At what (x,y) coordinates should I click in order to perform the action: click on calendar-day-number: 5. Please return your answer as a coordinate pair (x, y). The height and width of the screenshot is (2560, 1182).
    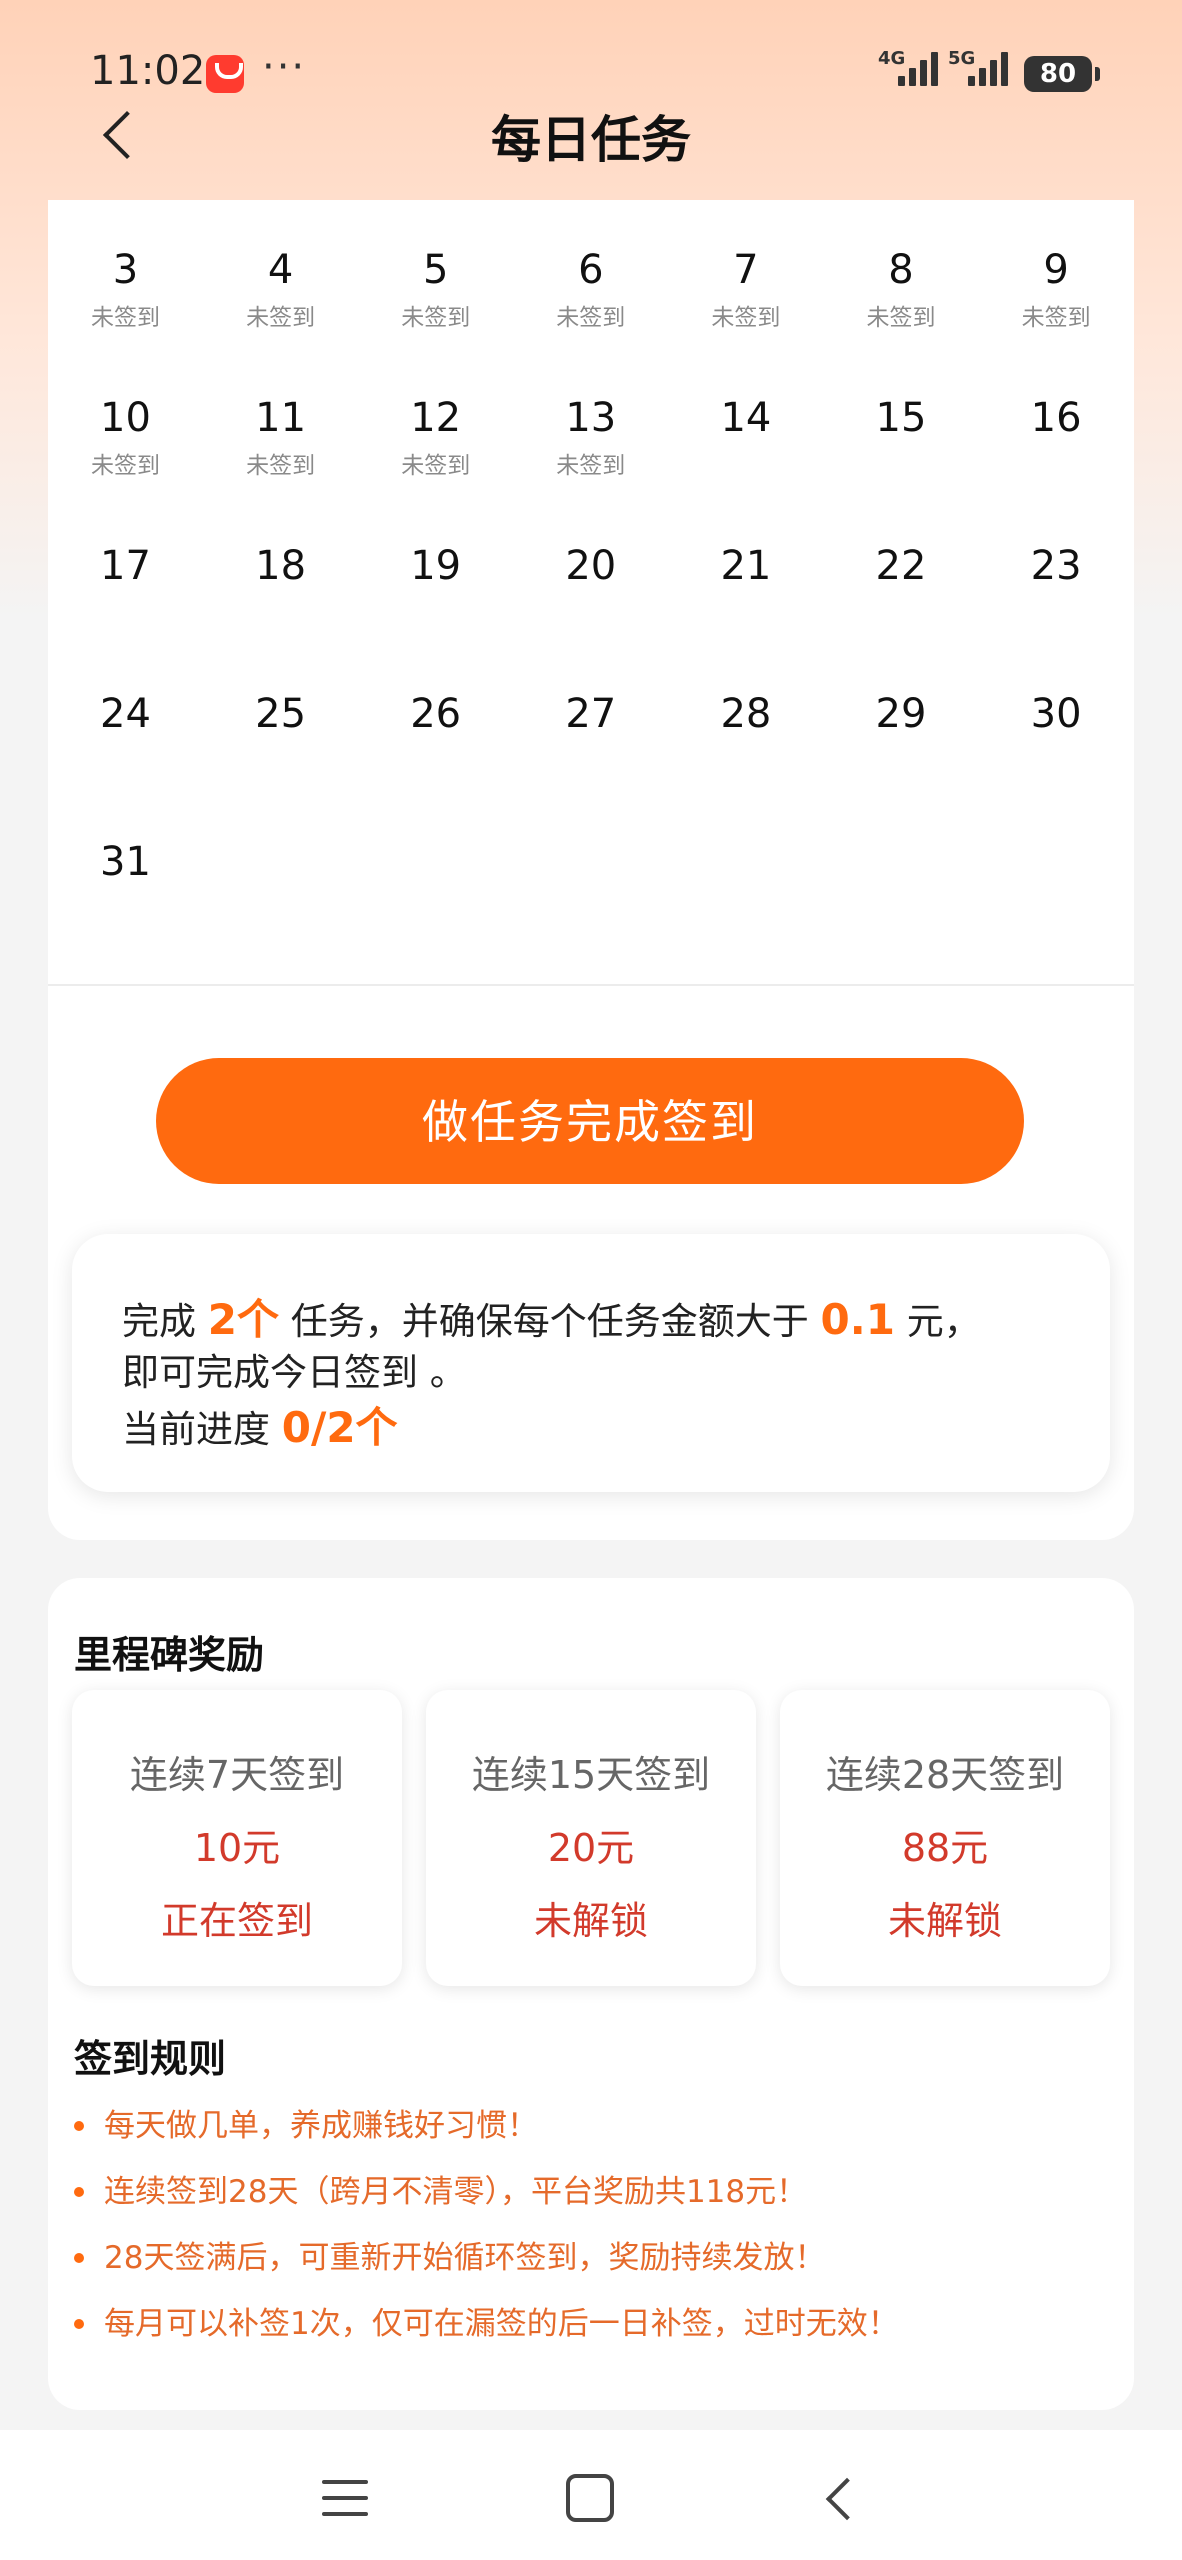
    Looking at the image, I should click on (435, 270).